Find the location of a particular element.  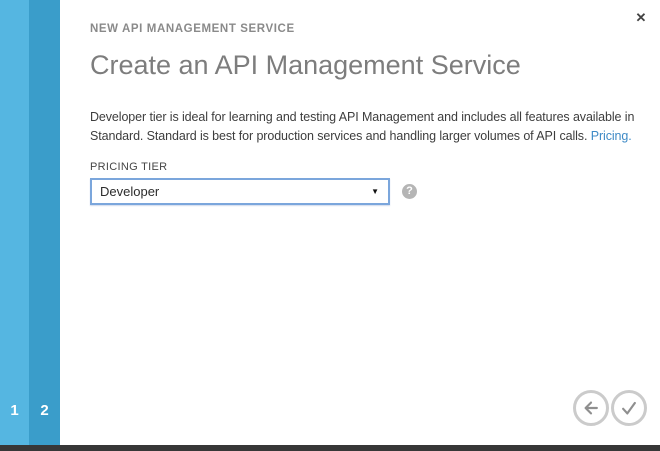

pricing-tier-row: Developer ▼ ? is located at coordinates (366, 191).